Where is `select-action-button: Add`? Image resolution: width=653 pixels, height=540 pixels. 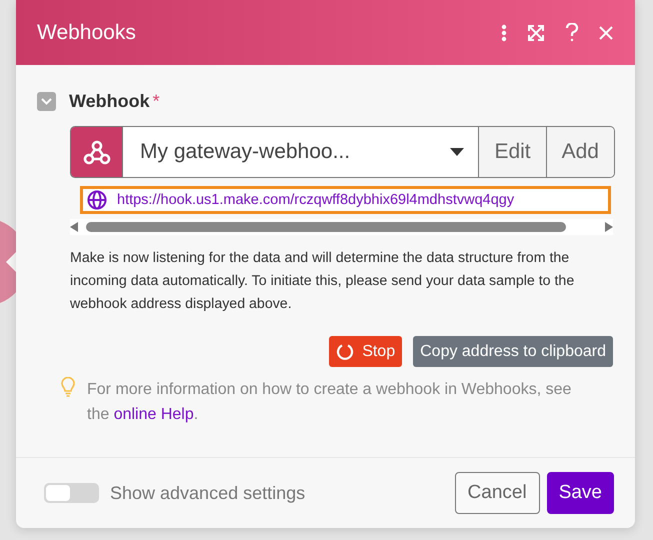 select-action-button: Add is located at coordinates (580, 152).